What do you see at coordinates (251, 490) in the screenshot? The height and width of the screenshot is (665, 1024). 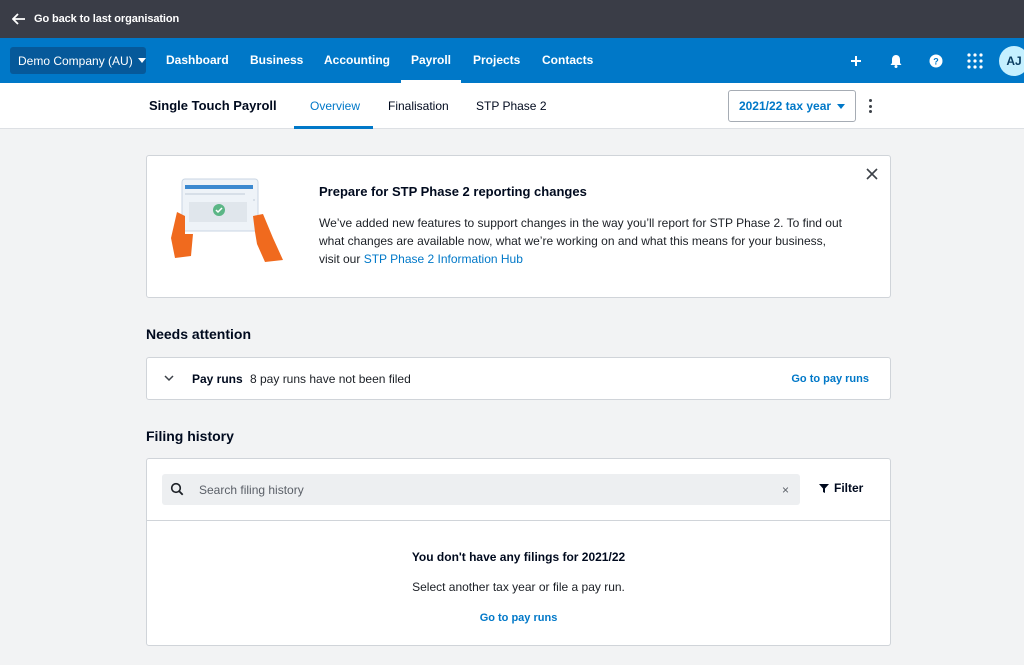 I see `search-placeholder: Search filing history` at bounding box center [251, 490].